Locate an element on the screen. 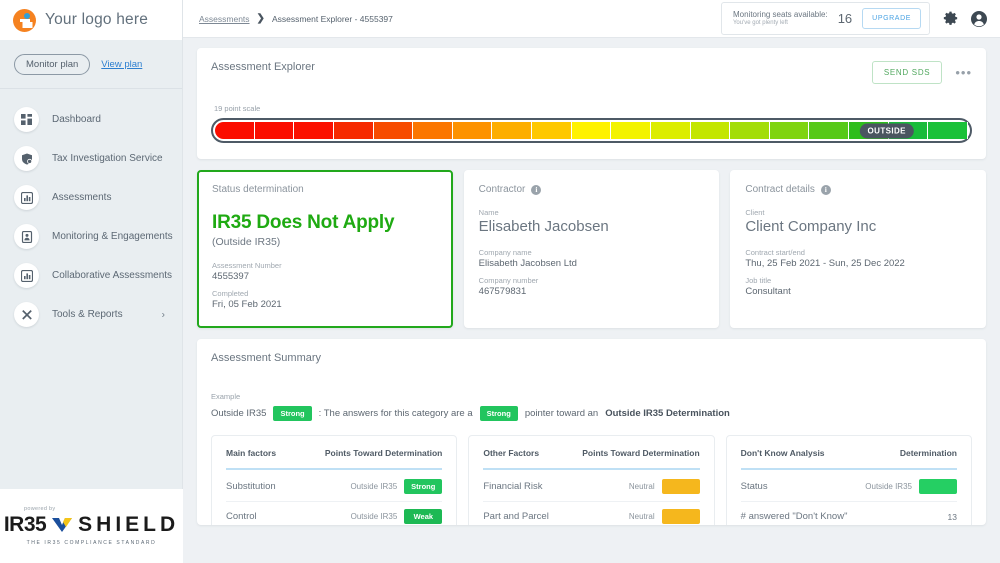  row-value: Outside IR35 is located at coordinates (374, 486).